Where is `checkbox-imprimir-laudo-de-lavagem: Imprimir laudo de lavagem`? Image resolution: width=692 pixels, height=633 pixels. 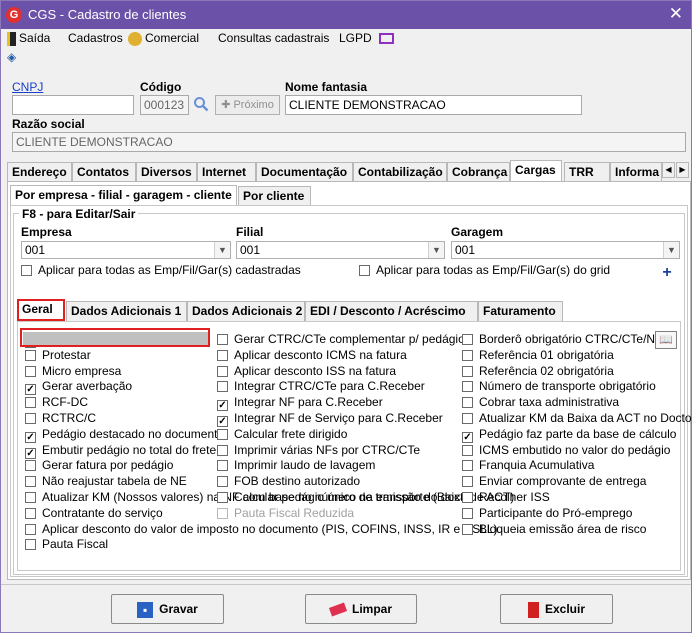
checkbox-imprimir-laudo-de-lavagem: Imprimir laudo de lavagem is located at coordinates (296, 465).